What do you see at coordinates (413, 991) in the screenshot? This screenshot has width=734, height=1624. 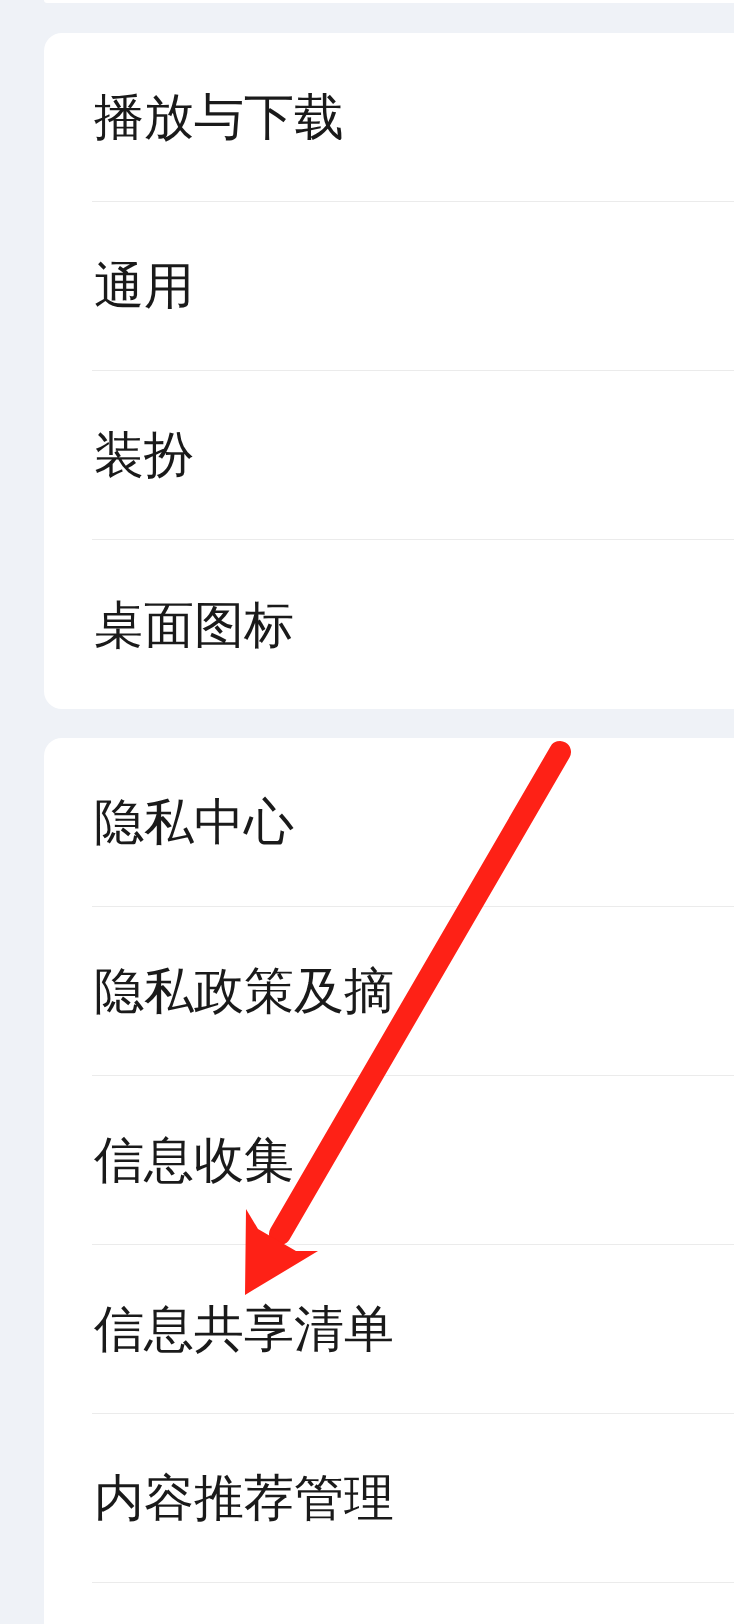 I see `settings-item: 隐私政策及摘` at bounding box center [413, 991].